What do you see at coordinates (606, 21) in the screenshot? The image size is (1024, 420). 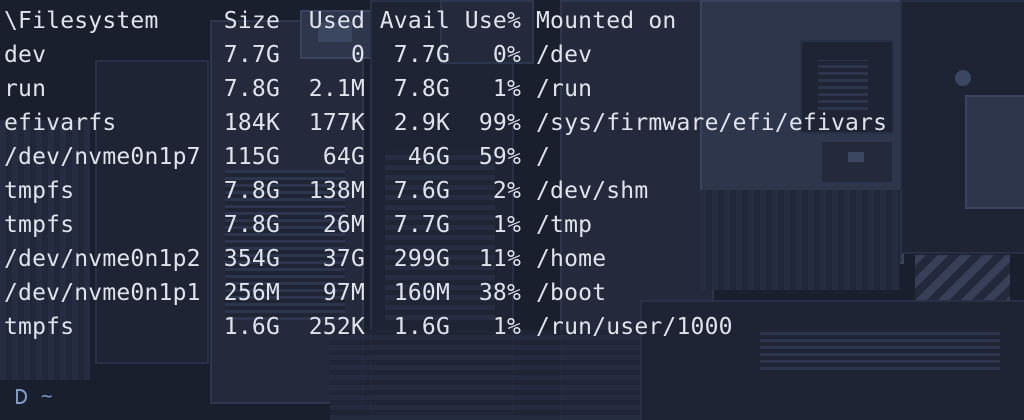 I see `header-mounted-on: Mounted on` at bounding box center [606, 21].